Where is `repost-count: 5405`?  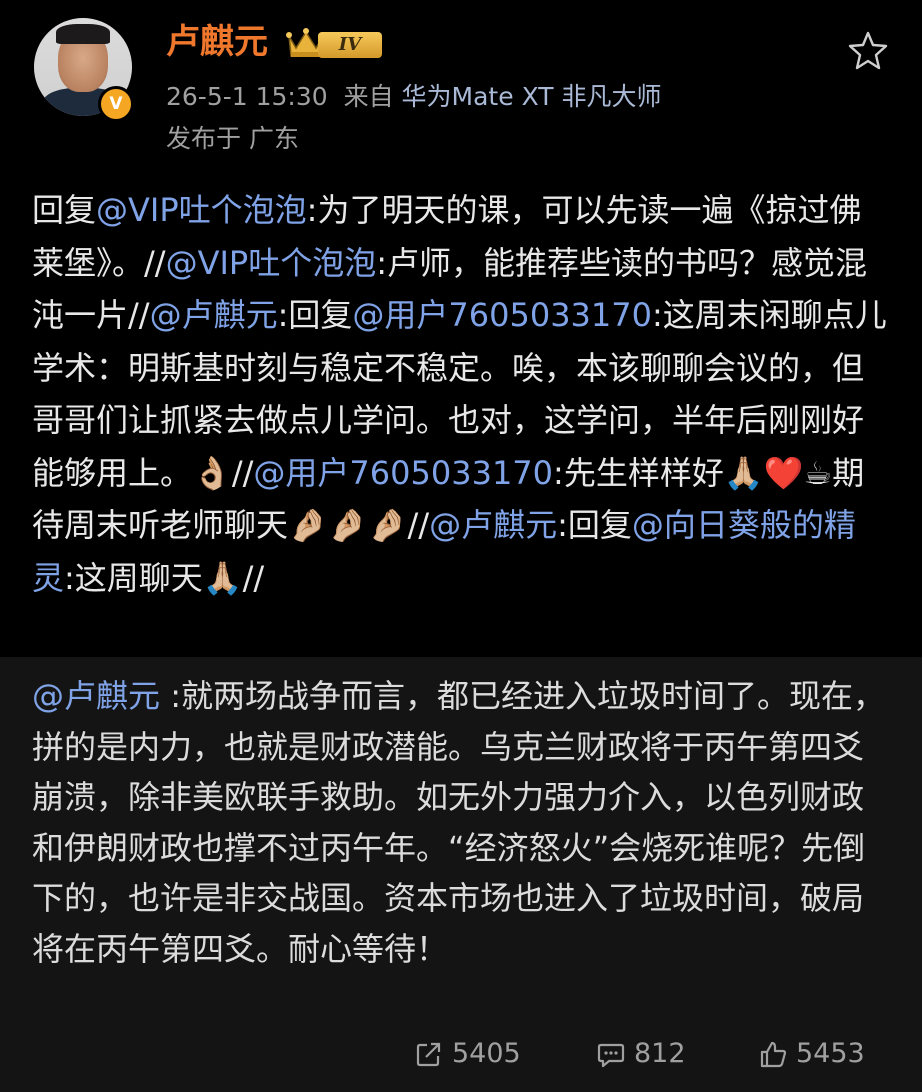 repost-count: 5405 is located at coordinates (486, 1053).